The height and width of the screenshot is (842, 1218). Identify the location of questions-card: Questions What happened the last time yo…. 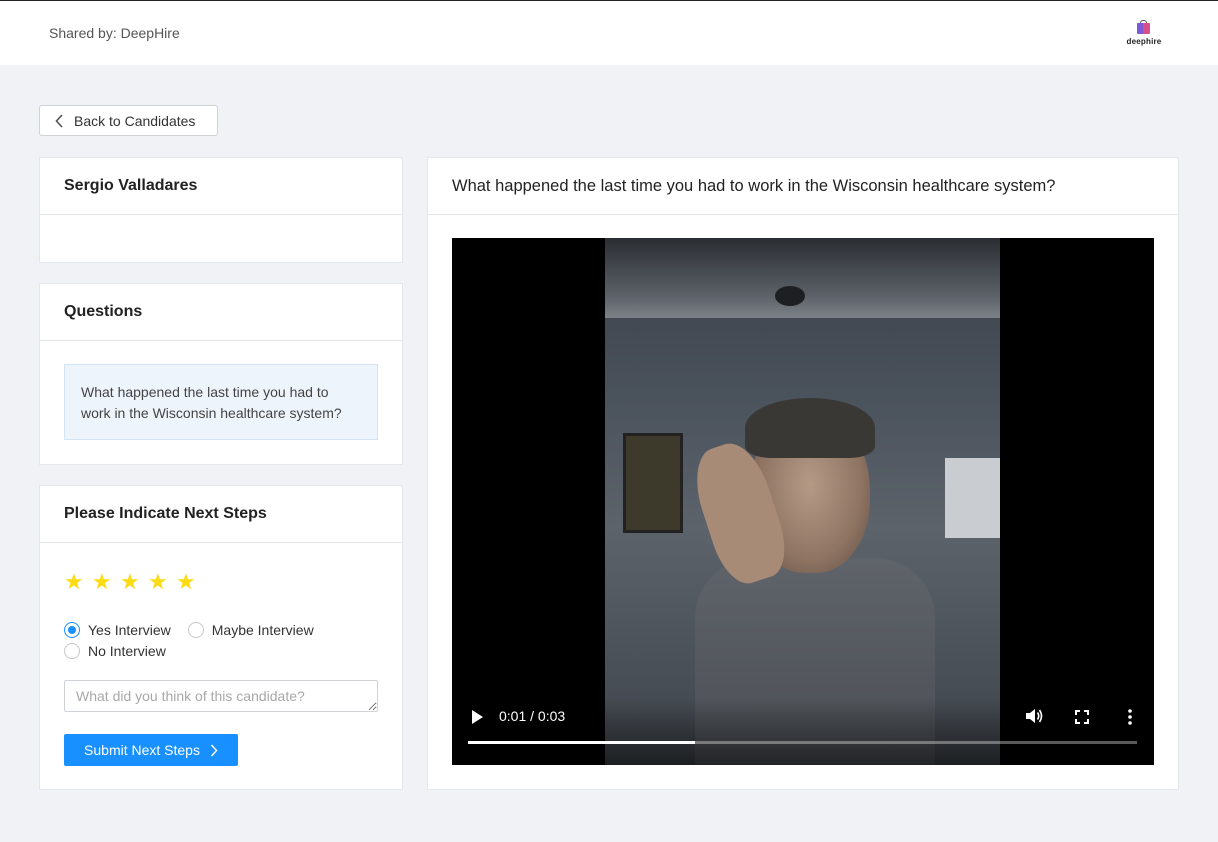
(221, 374).